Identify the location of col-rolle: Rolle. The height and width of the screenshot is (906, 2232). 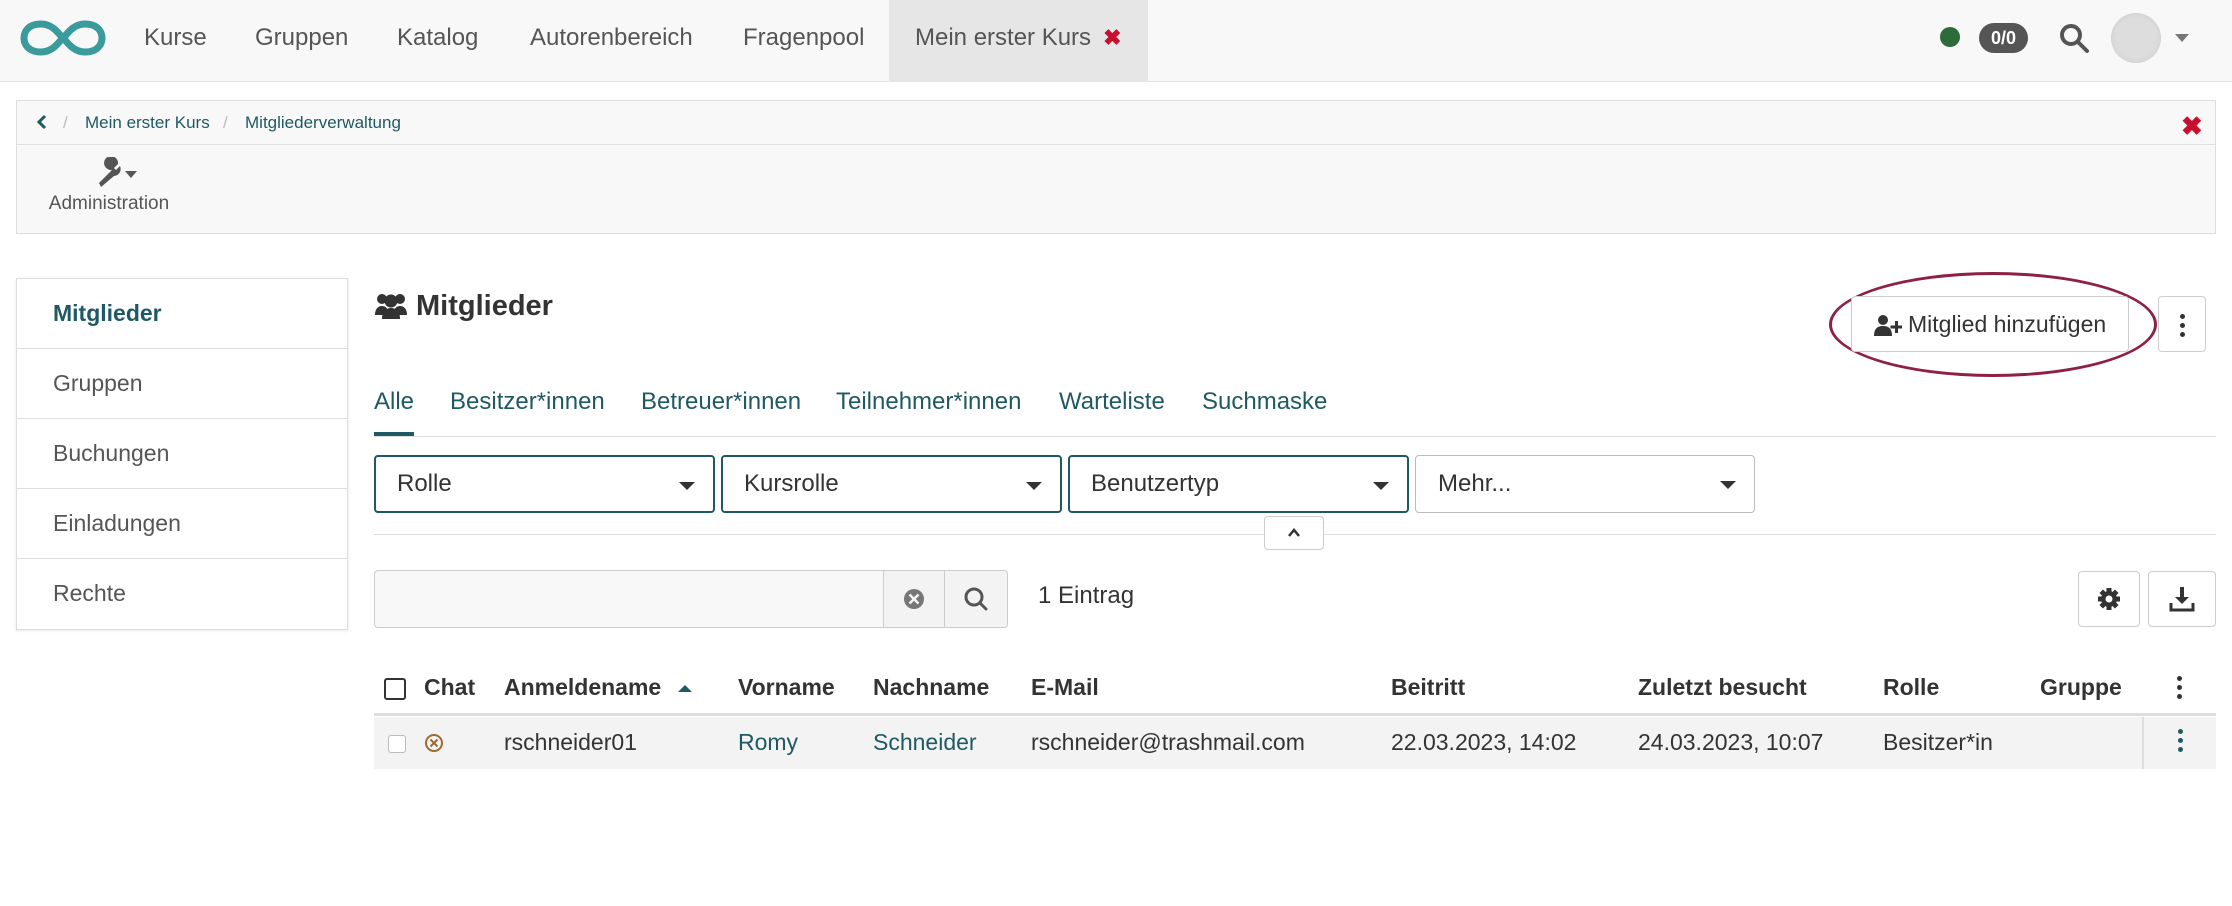
(1911, 687).